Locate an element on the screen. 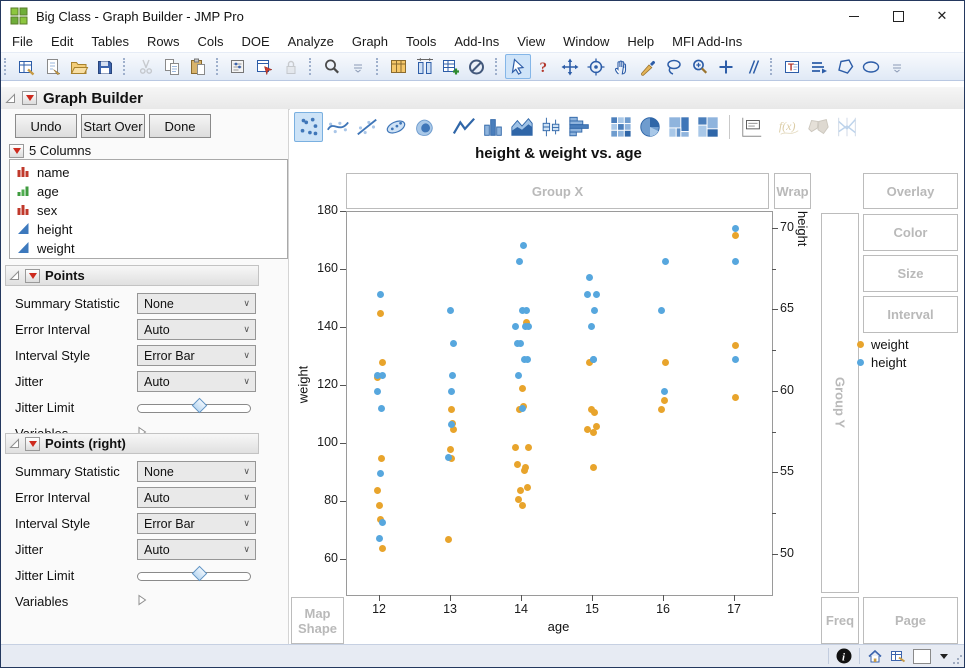 The width and height of the screenshot is (965, 668). menu-tools: Tools is located at coordinates (421, 41).